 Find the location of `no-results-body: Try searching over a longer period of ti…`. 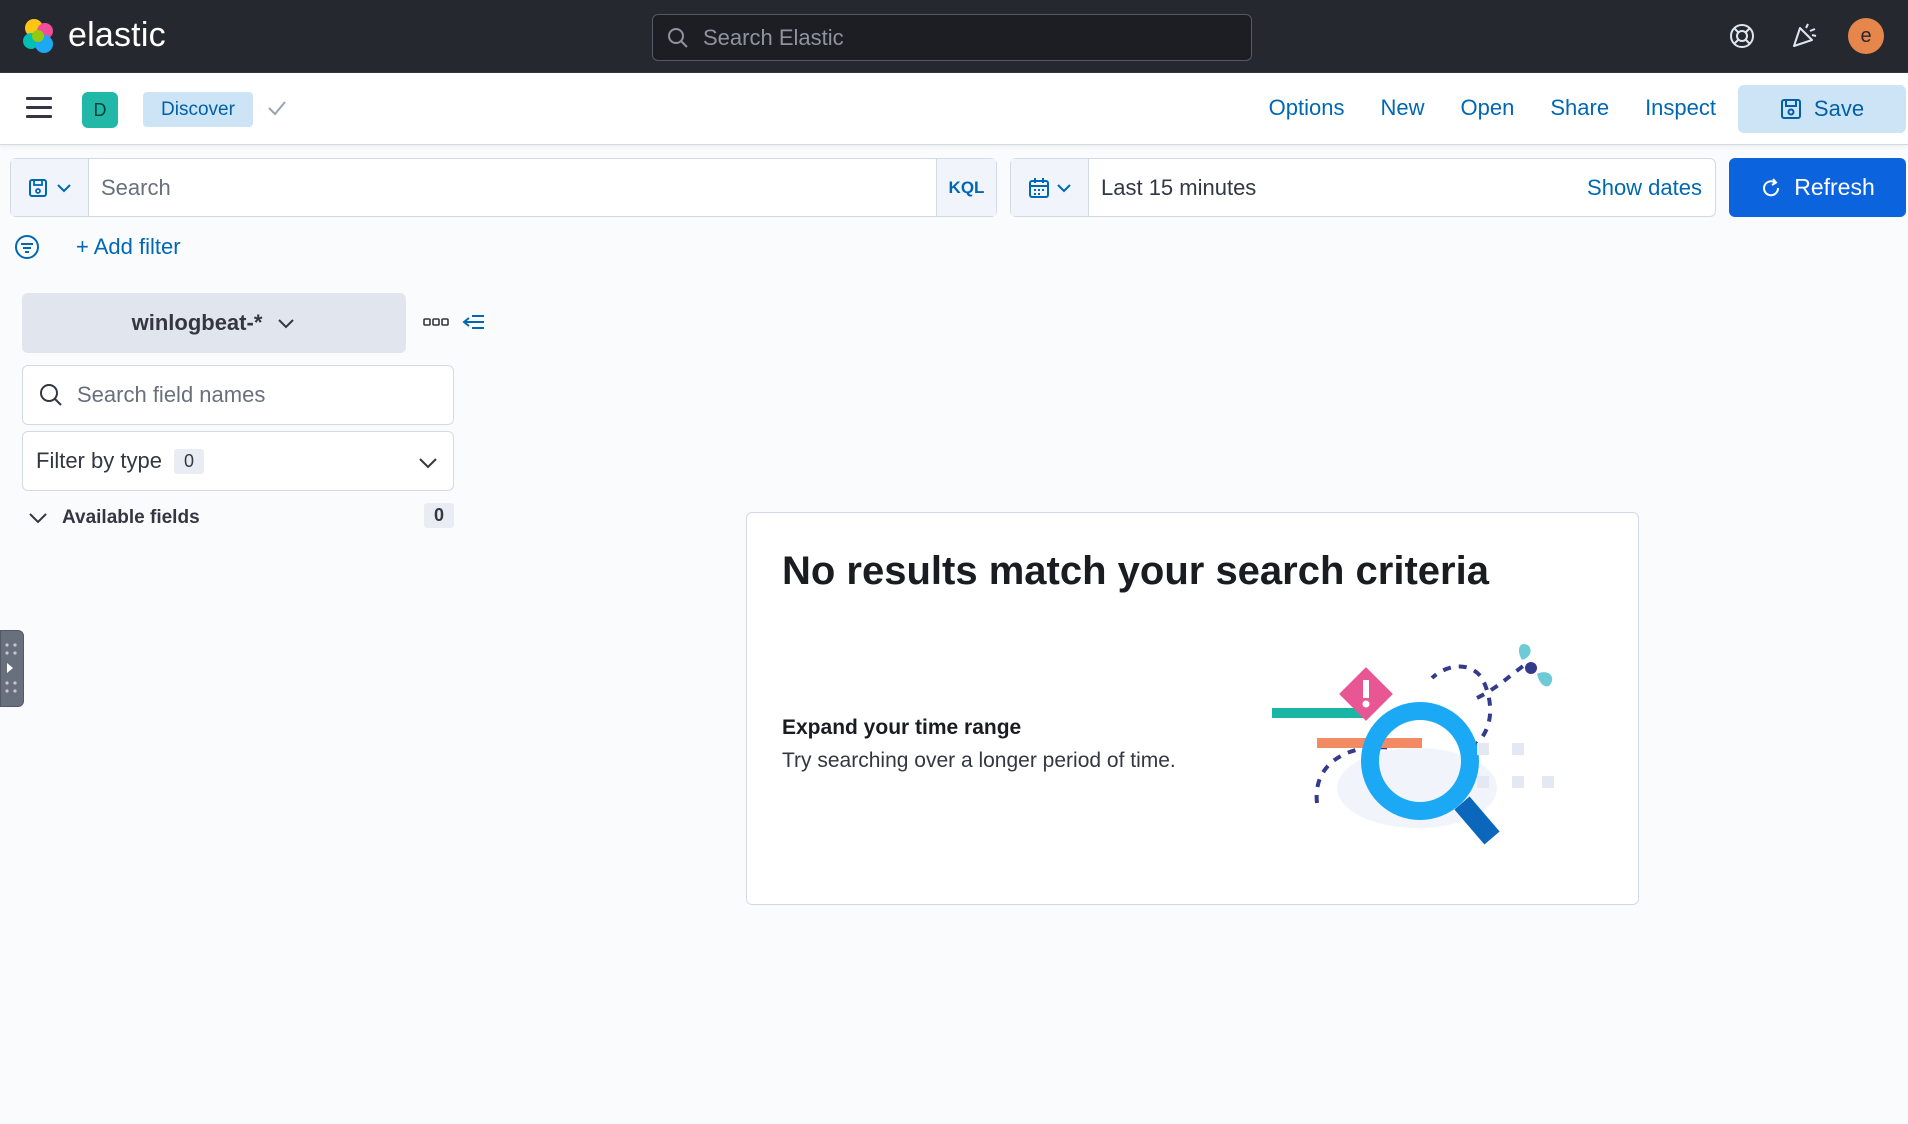

no-results-body: Try searching over a longer period of ti… is located at coordinates (979, 760).